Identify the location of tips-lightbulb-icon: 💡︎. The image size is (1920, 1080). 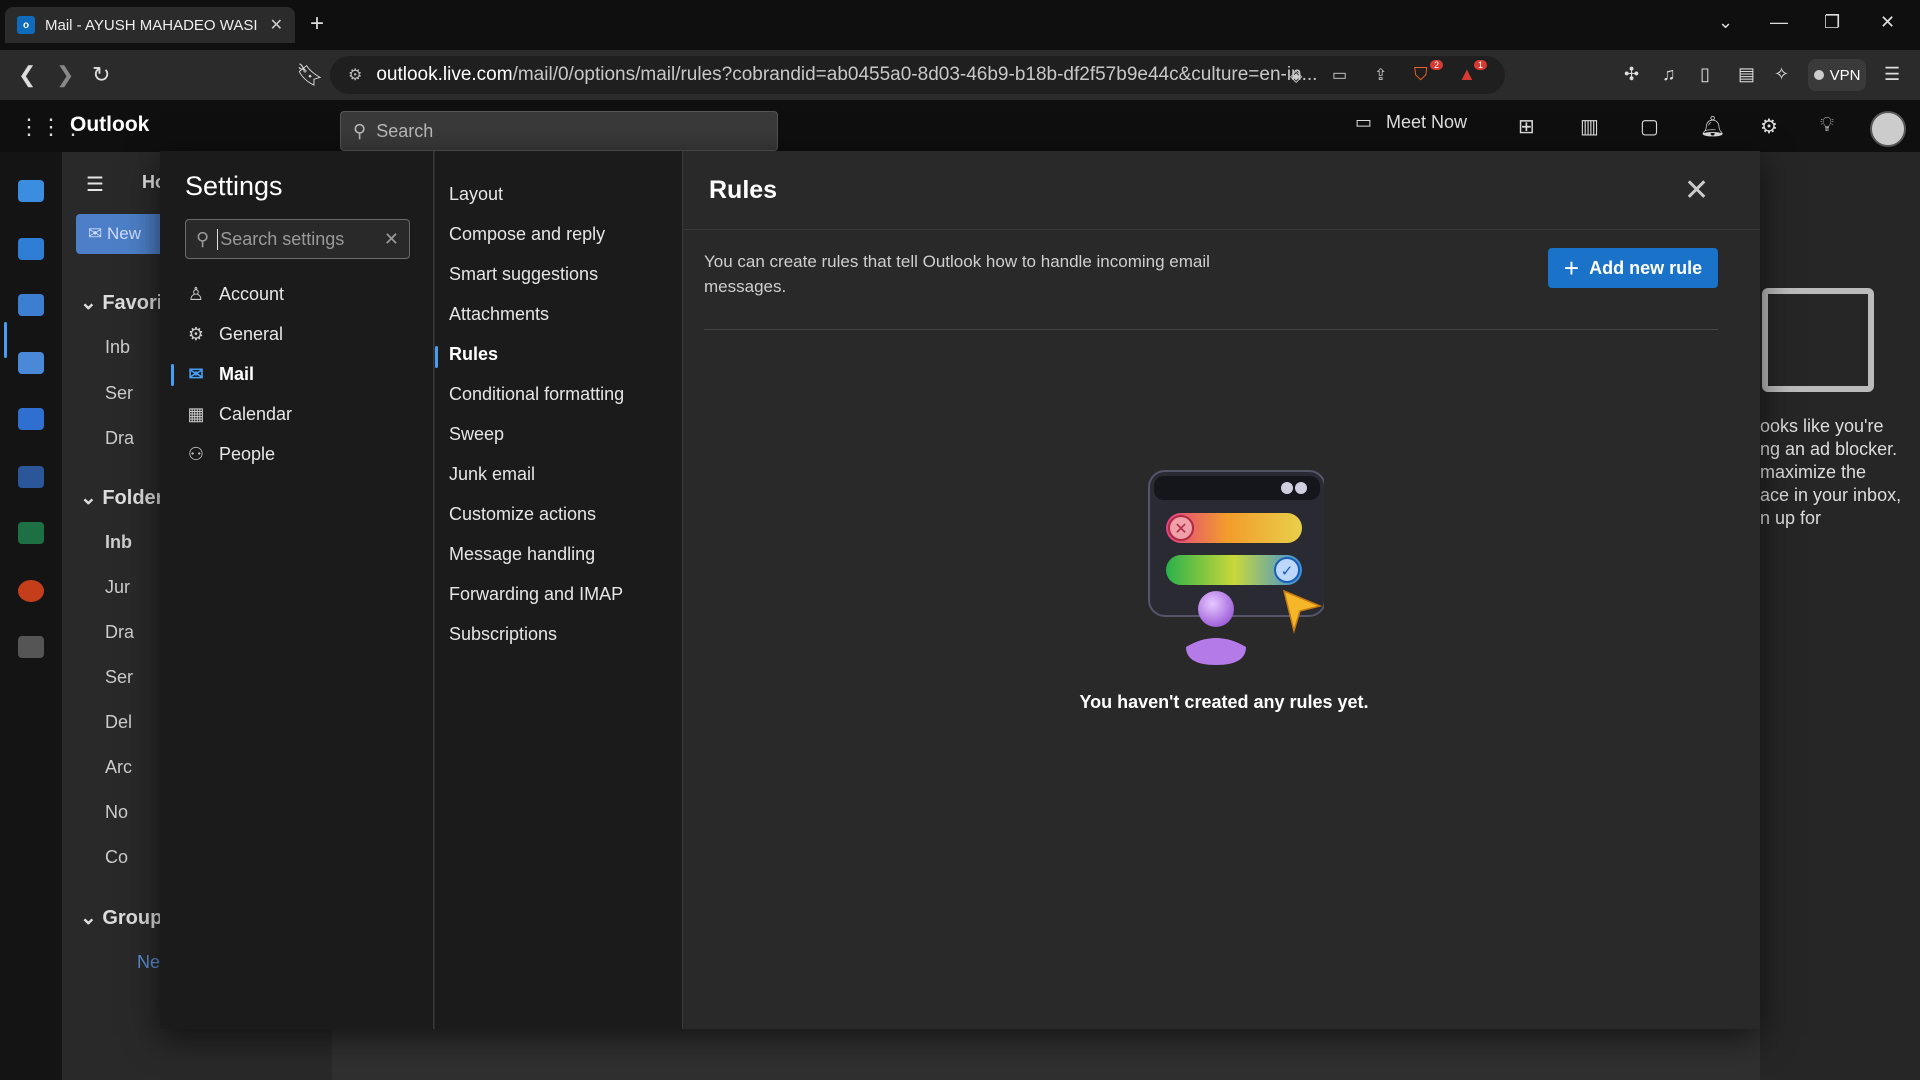
(1827, 125).